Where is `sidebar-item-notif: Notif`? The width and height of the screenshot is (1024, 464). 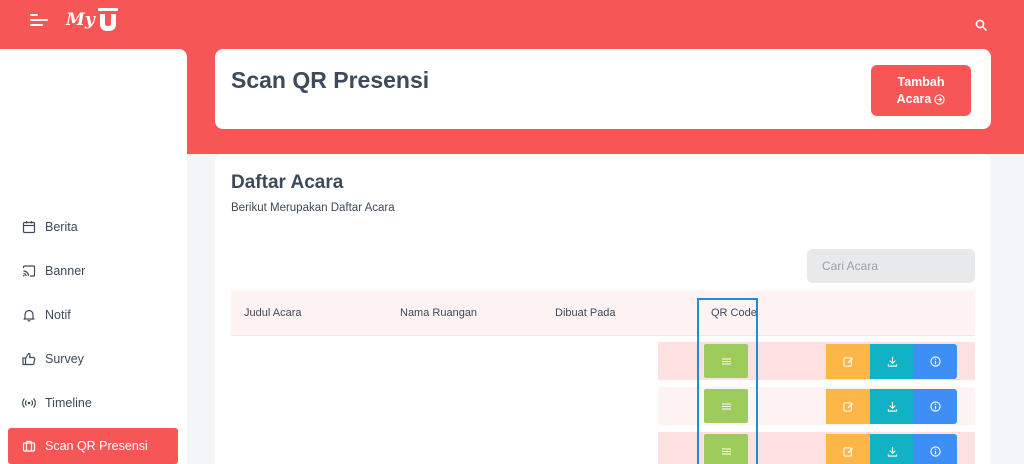 sidebar-item-notif: Notif is located at coordinates (93, 315).